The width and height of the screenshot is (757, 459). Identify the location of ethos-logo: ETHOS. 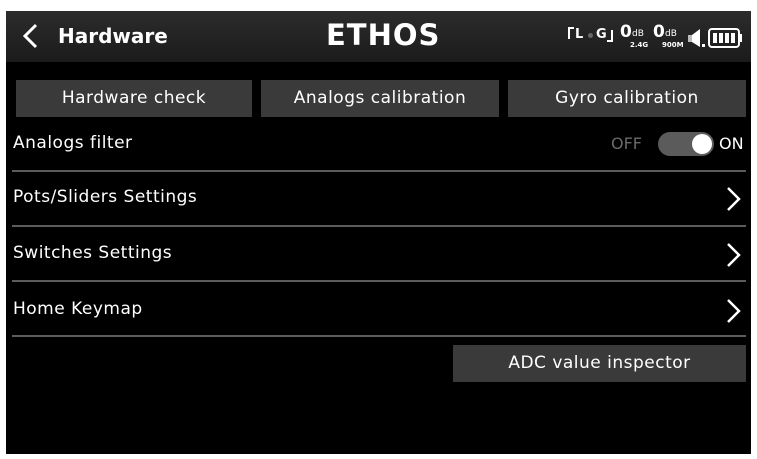
(383, 35).